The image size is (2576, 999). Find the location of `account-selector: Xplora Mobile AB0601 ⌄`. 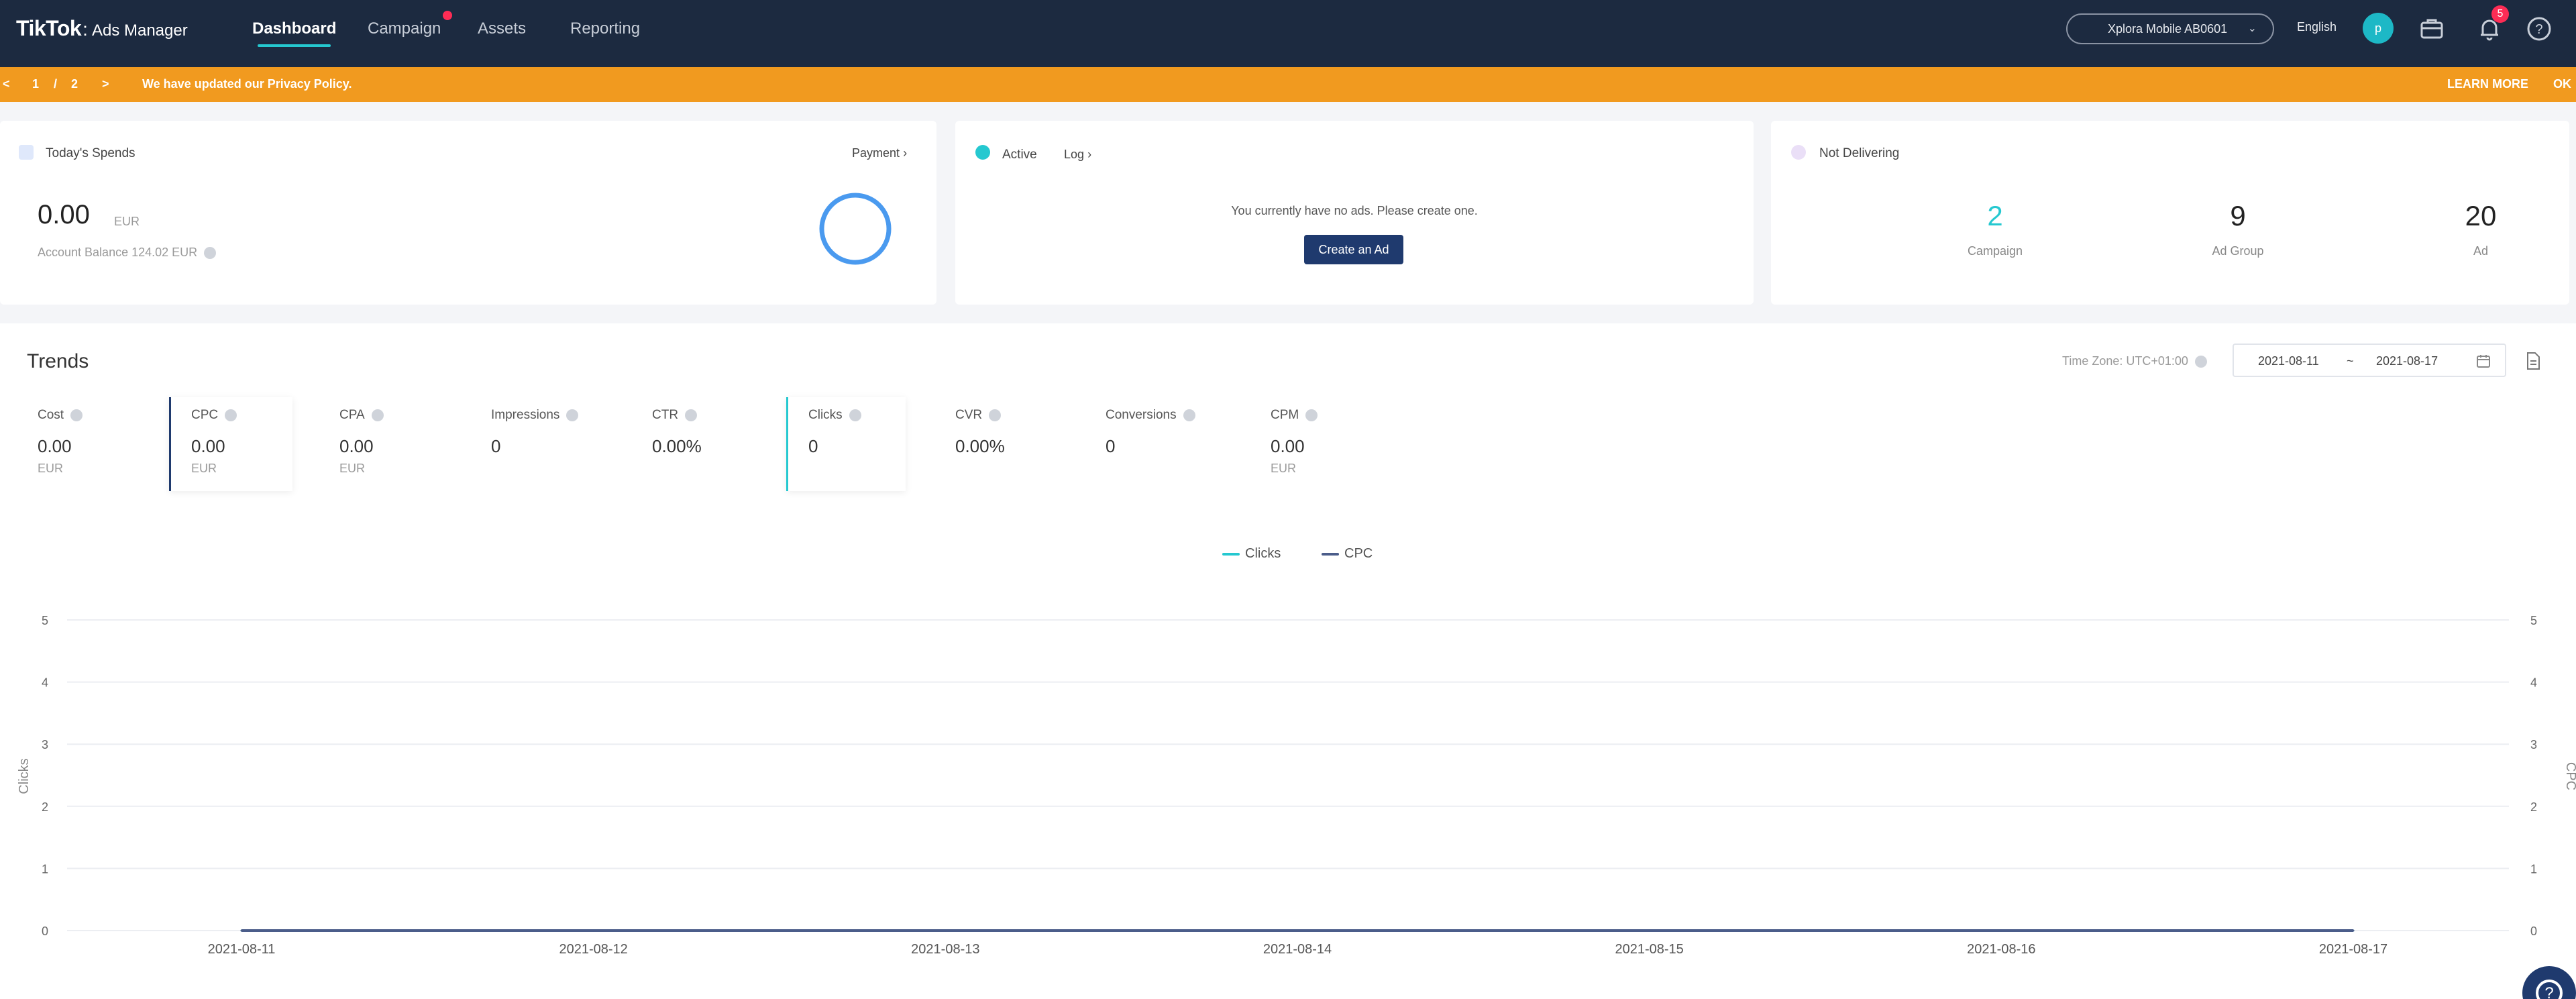

account-selector: Xplora Mobile AB0601 ⌄ is located at coordinates (2170, 29).